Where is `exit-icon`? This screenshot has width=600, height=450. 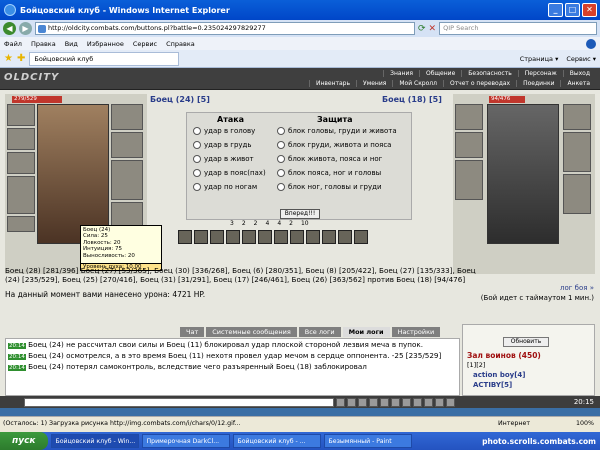
exit-icon is located at coordinates (450, 402).